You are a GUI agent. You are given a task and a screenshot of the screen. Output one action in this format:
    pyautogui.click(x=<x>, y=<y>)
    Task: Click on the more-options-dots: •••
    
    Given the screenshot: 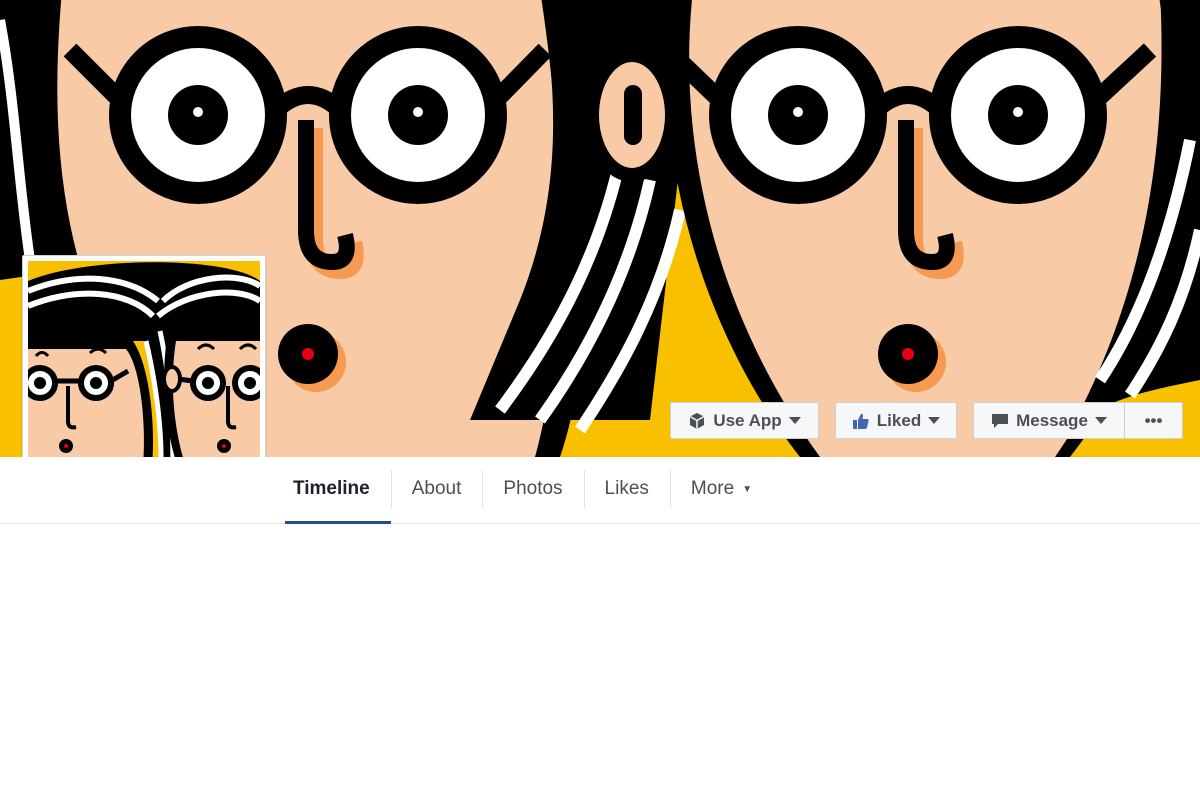 What is the action you would take?
    pyautogui.click(x=1153, y=420)
    